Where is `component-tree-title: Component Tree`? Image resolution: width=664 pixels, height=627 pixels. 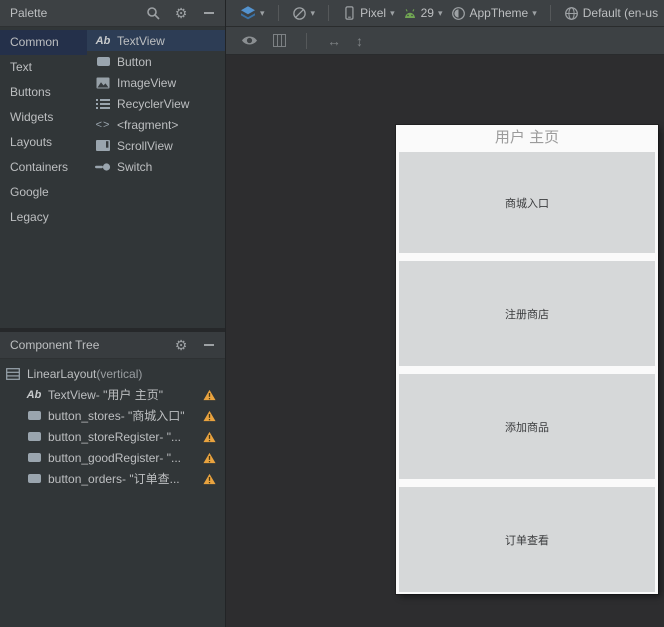
component-tree-title: Component Tree is located at coordinates (55, 345).